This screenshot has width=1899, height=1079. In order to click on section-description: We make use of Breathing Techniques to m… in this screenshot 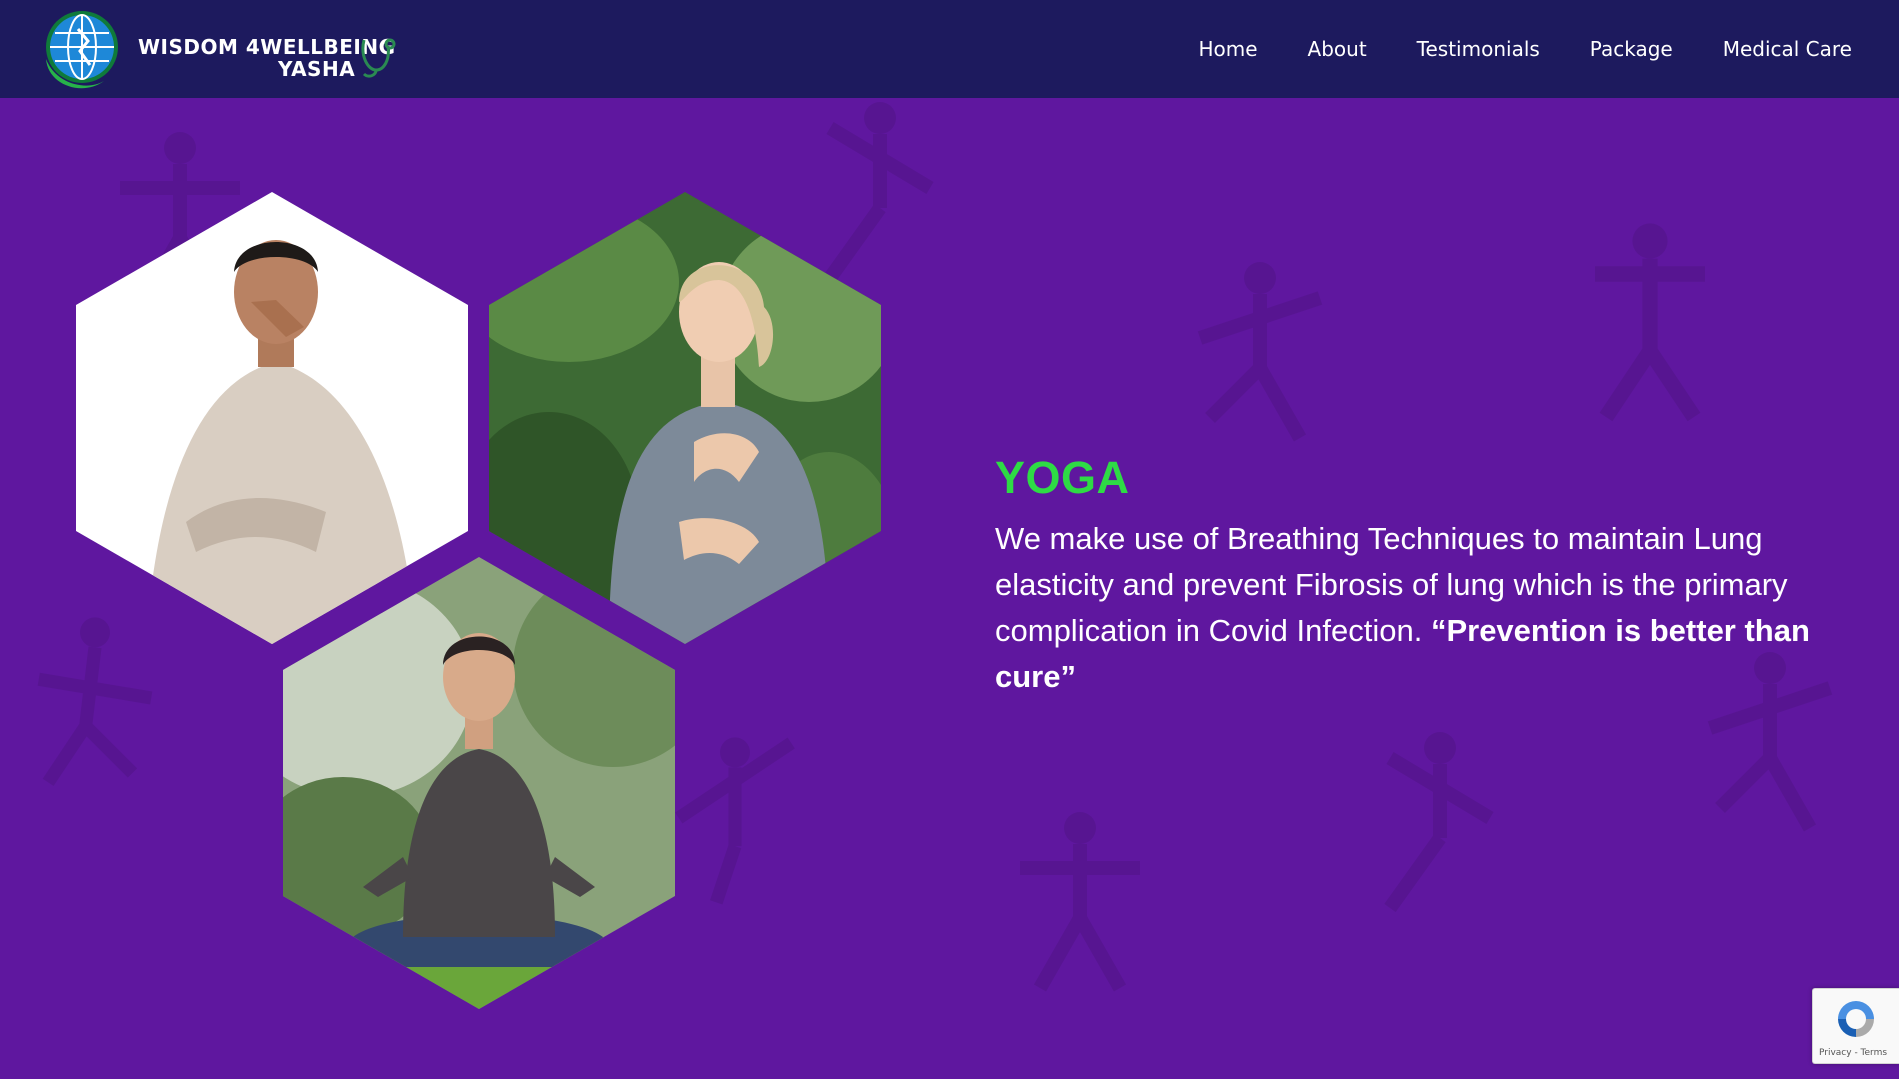, I will do `click(1410, 608)`.